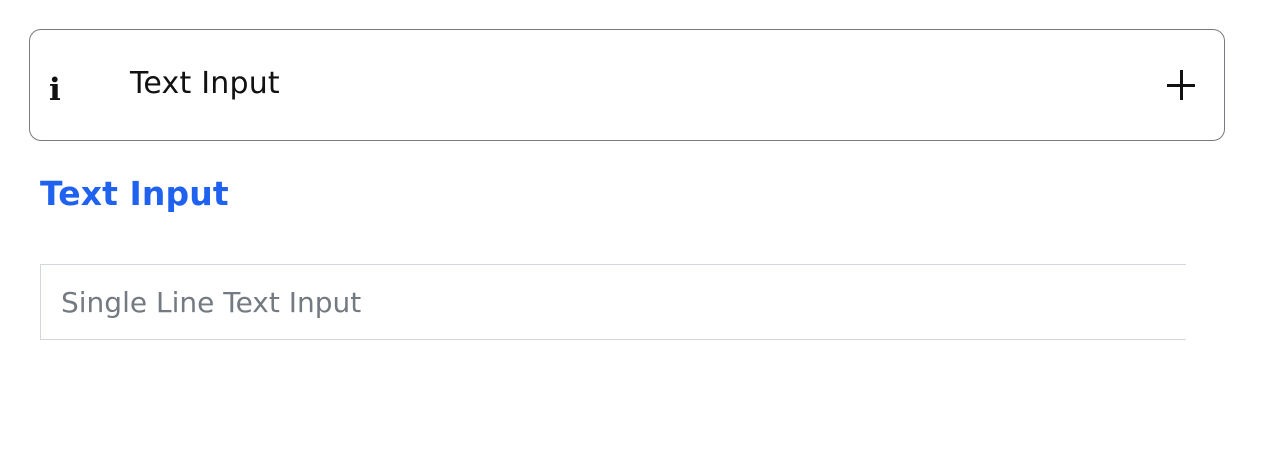 The image size is (1278, 454). I want to click on text-input-label: Text Input, so click(134, 193).